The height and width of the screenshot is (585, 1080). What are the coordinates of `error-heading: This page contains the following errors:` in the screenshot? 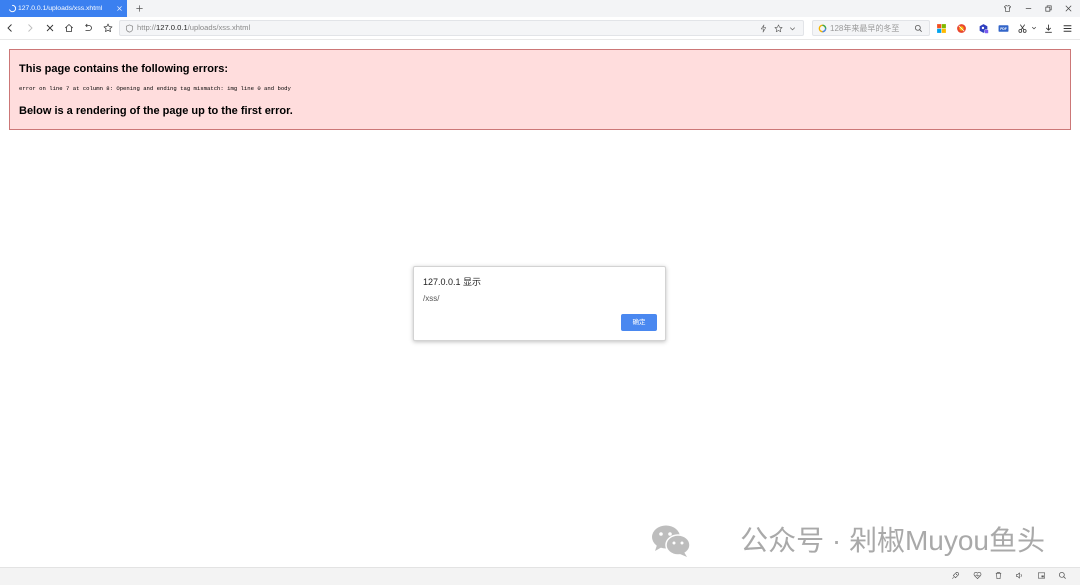 It's located at (124, 69).